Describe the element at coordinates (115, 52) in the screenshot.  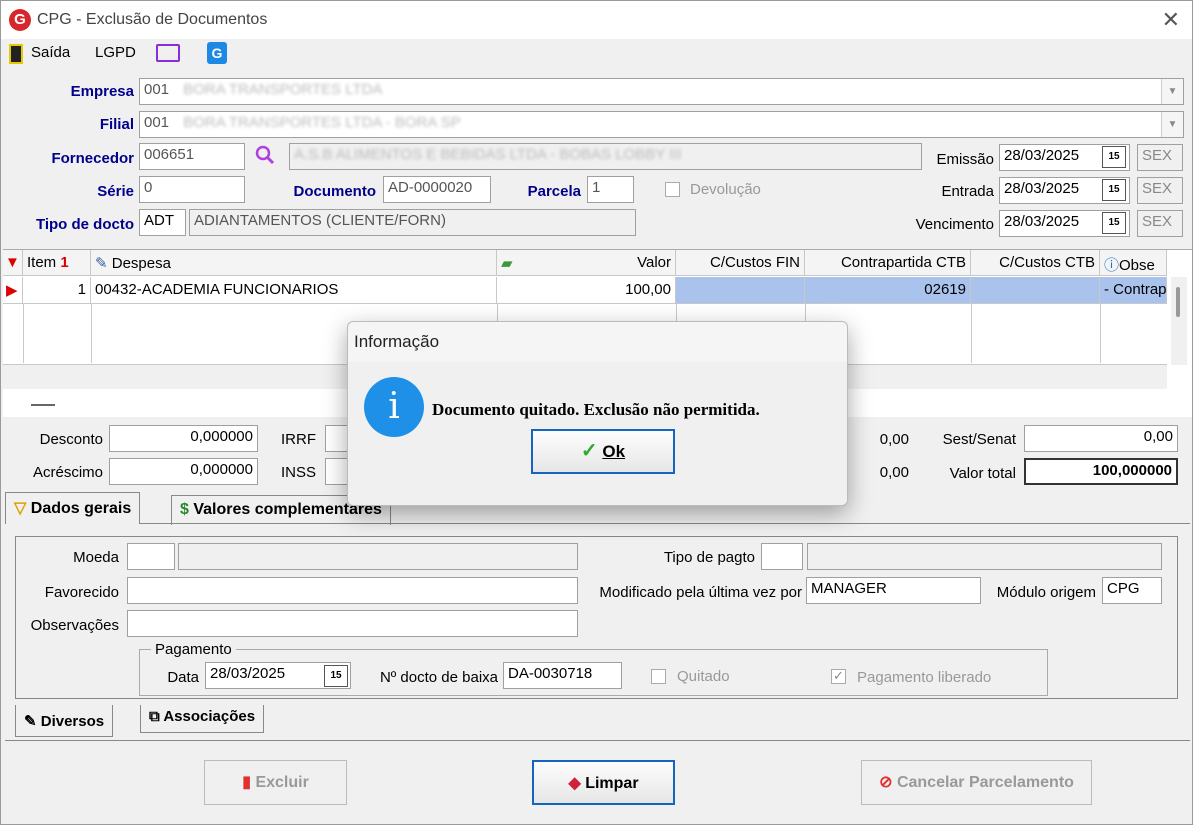
I see `lgpd-button: LGPD` at that location.